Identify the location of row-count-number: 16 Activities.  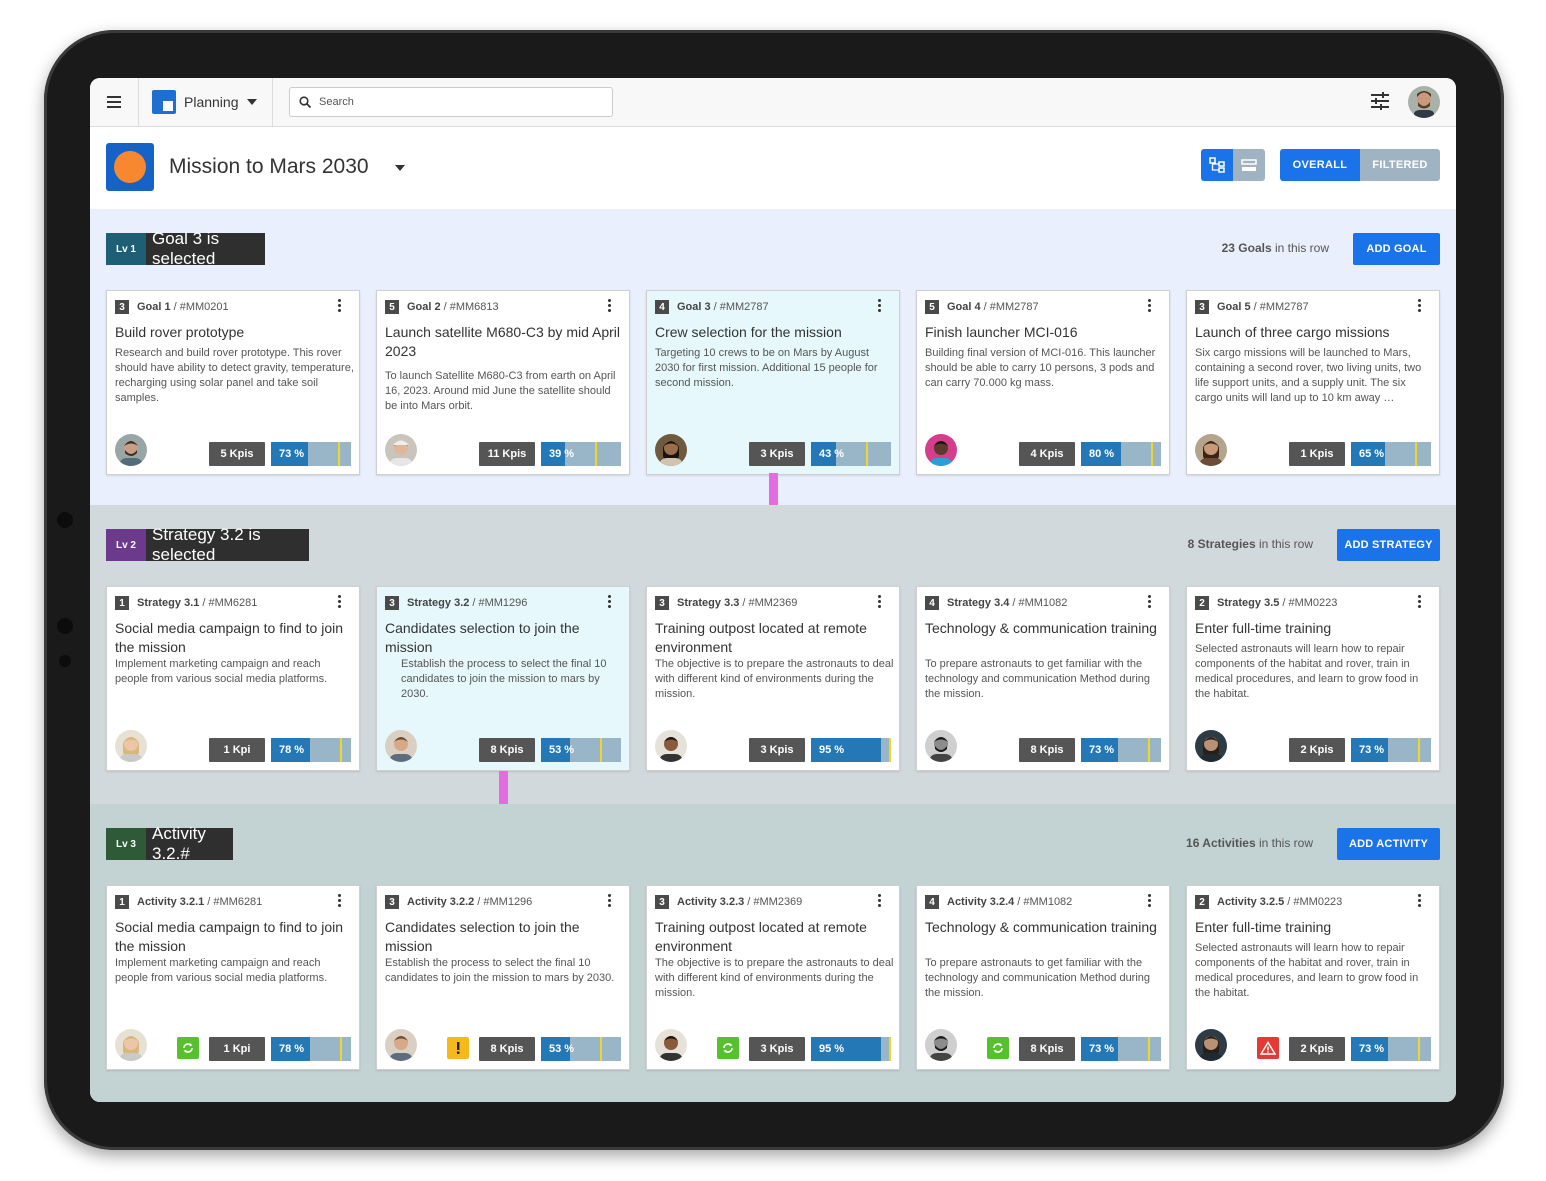
(1221, 843).